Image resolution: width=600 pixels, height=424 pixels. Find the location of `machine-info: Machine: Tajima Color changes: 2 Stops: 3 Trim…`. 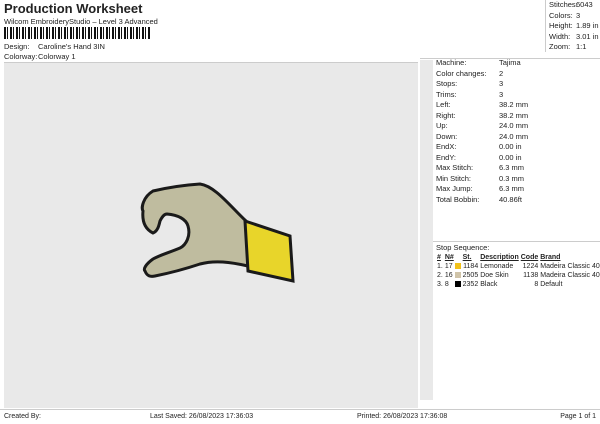

machine-info: Machine: Tajima Color changes: 2 Stops: 3 Trim… is located at coordinates (482, 131).